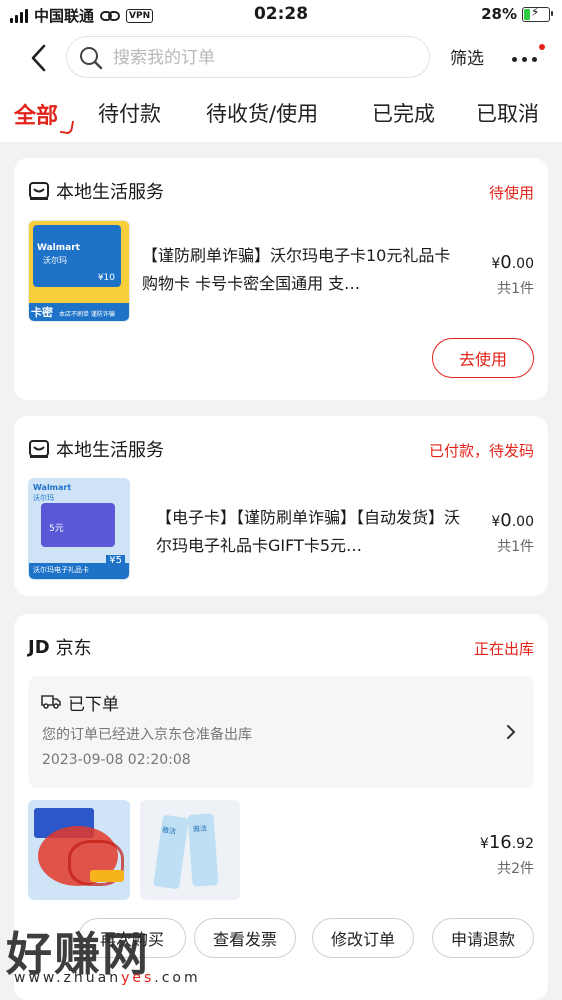 The width and height of the screenshot is (562, 1000). Describe the element at coordinates (262, 113) in the screenshot. I see `tab-pending-receipt: 待收货/使用` at that location.